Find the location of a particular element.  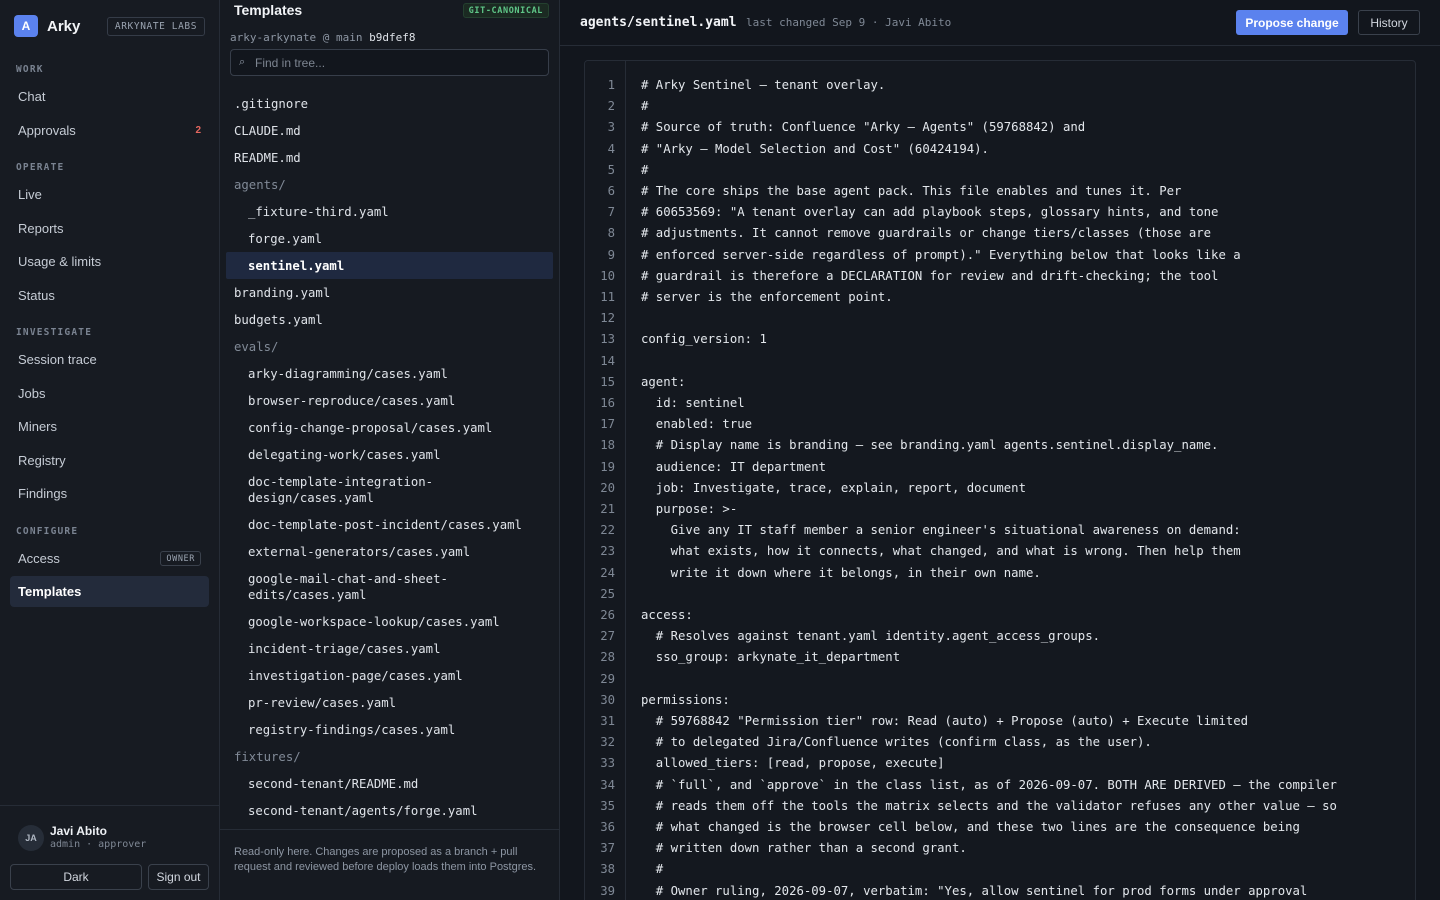

line-number: 21 is located at coordinates (607, 509).